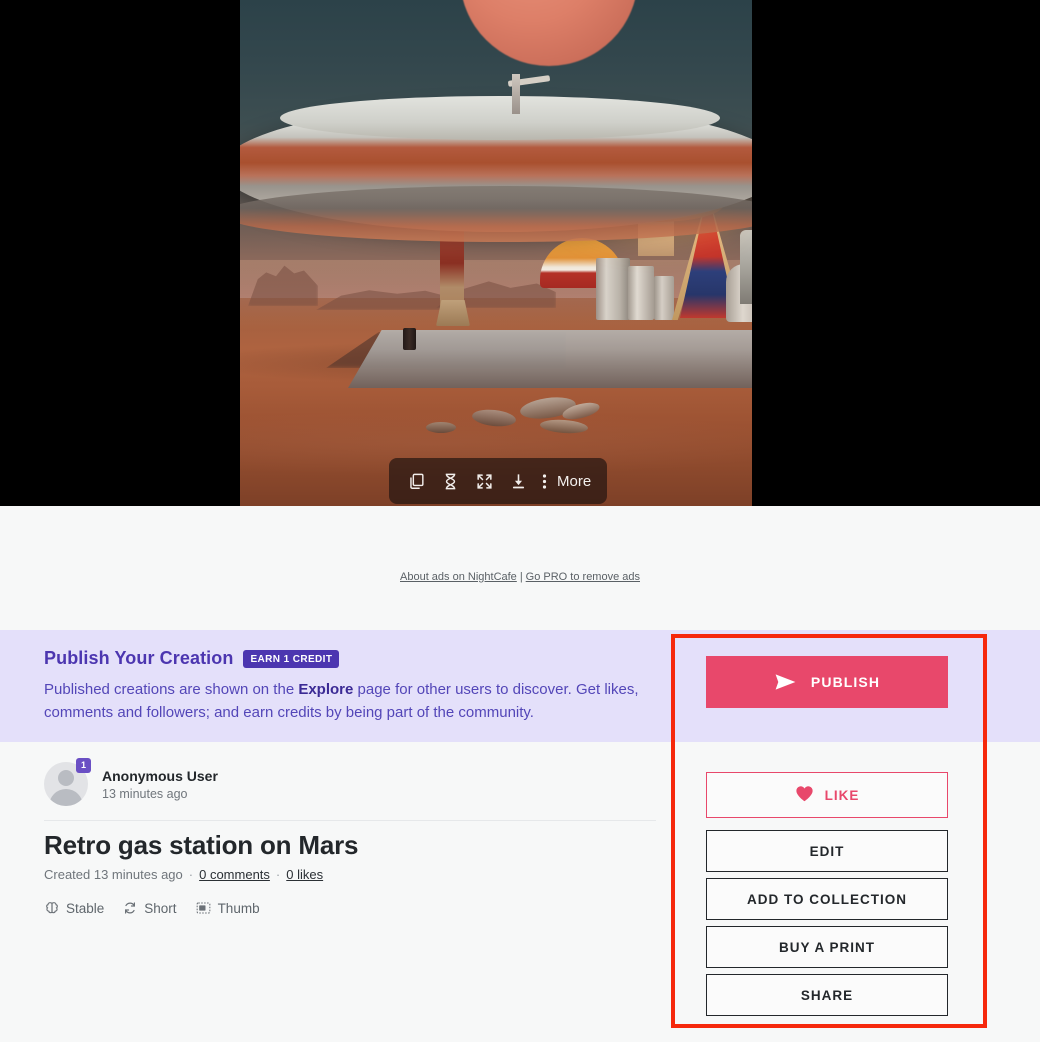  I want to click on publish-banner-heading-row: Publish Your Creation EARN 1 CREDIT, so click(344, 658).